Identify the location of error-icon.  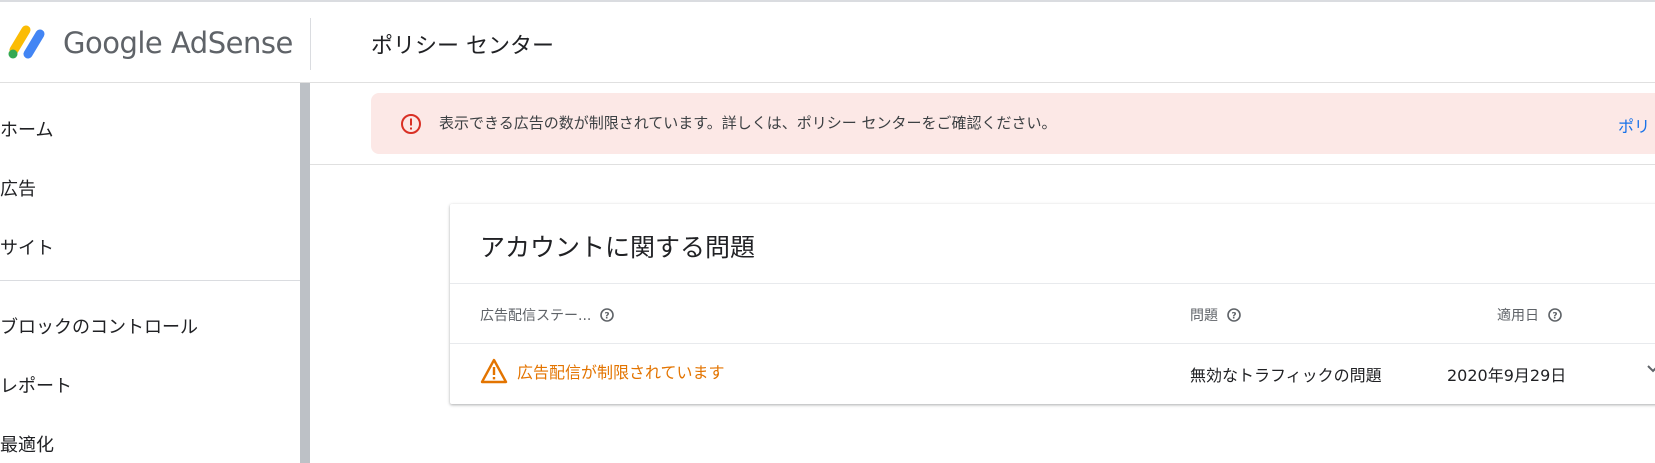
(411, 124).